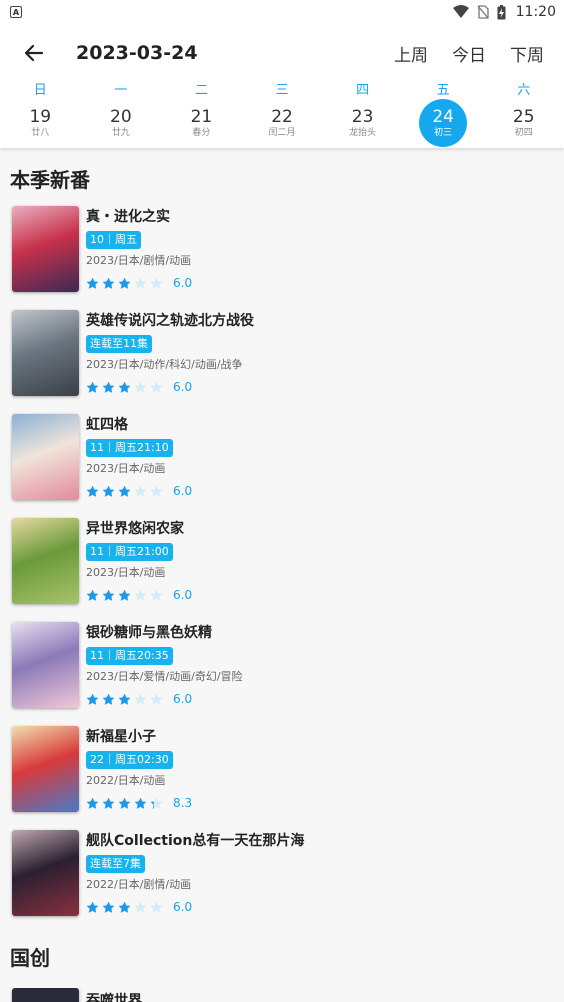 The image size is (564, 1002). I want to click on day-24: 五 24 初三, so click(443, 115).